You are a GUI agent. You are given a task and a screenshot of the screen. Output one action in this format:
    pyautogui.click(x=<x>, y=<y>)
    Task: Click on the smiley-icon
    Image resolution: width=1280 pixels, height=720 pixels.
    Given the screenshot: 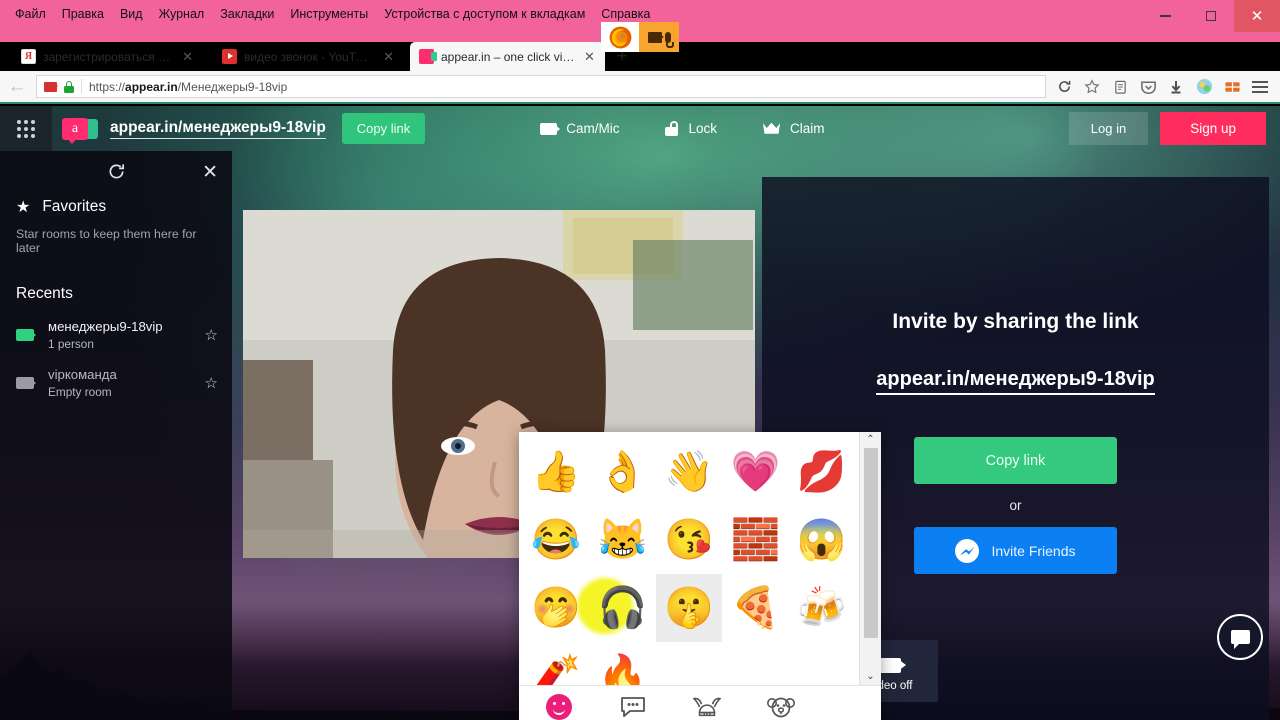 What is the action you would take?
    pyautogui.click(x=559, y=706)
    